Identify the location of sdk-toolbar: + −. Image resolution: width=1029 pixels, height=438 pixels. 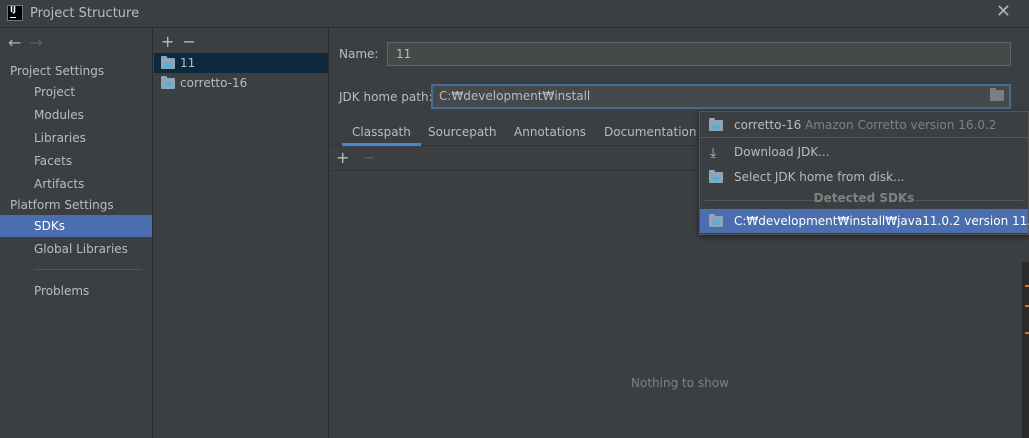
(182, 41).